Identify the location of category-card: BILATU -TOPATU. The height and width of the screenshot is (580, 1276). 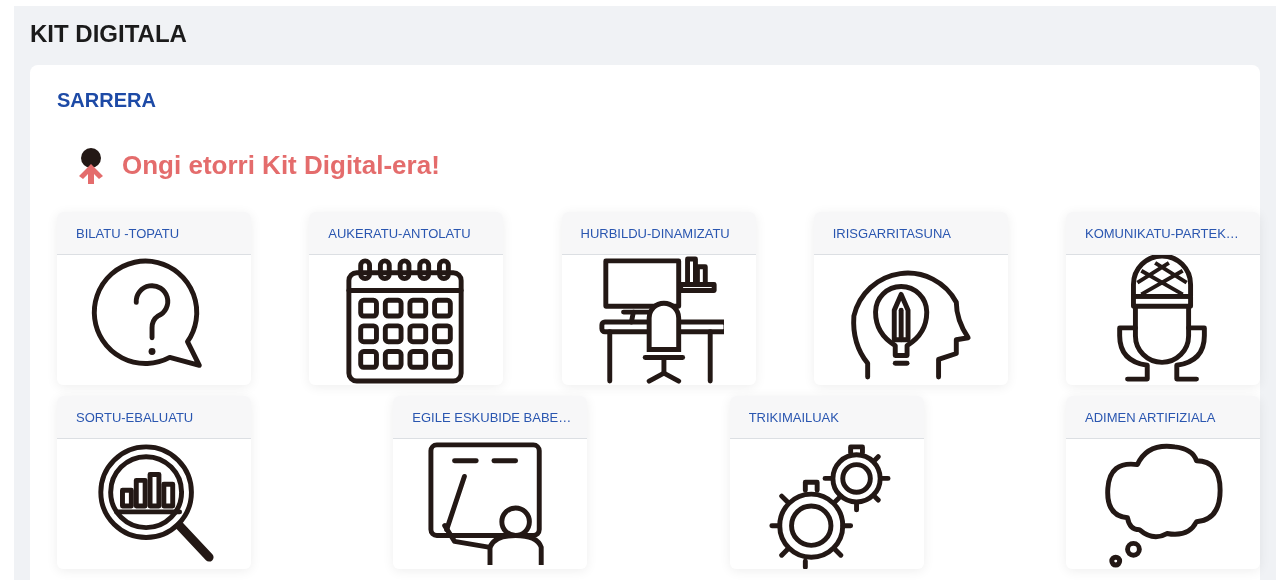
(154, 298).